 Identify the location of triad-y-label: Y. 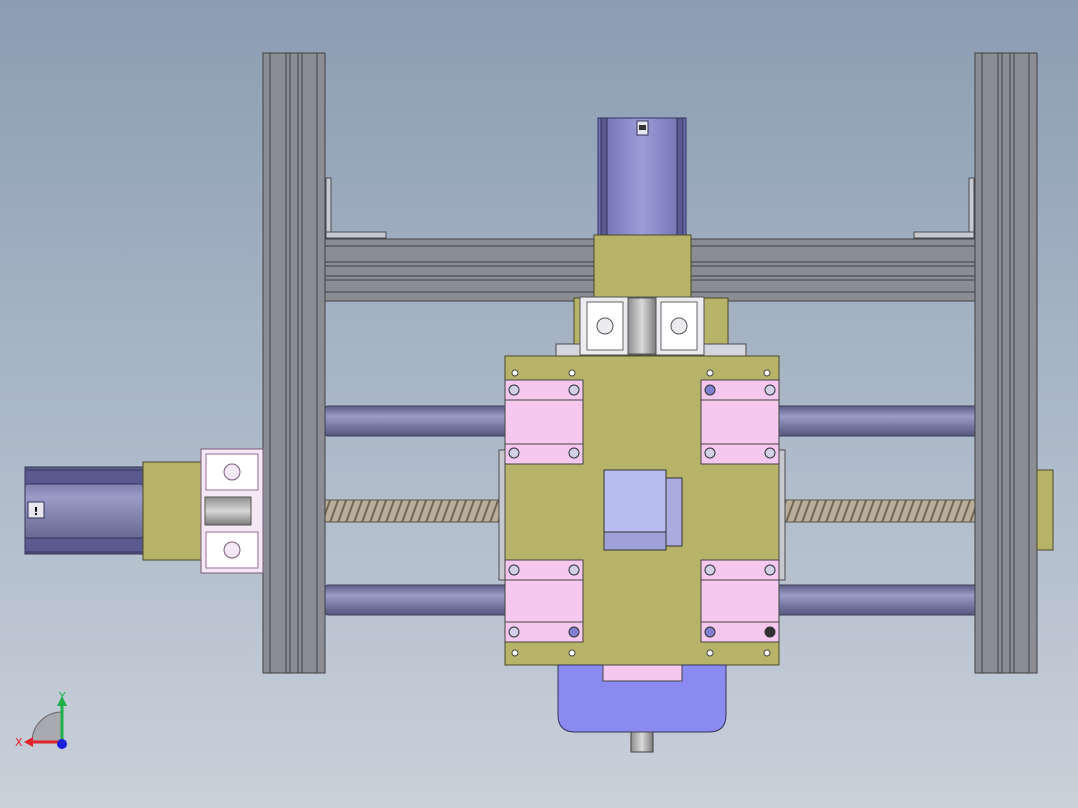
(62, 696).